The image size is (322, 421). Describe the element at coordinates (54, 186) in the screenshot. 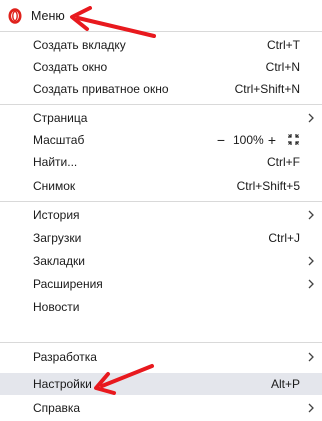

I see `menu-item-label: Снимок` at that location.